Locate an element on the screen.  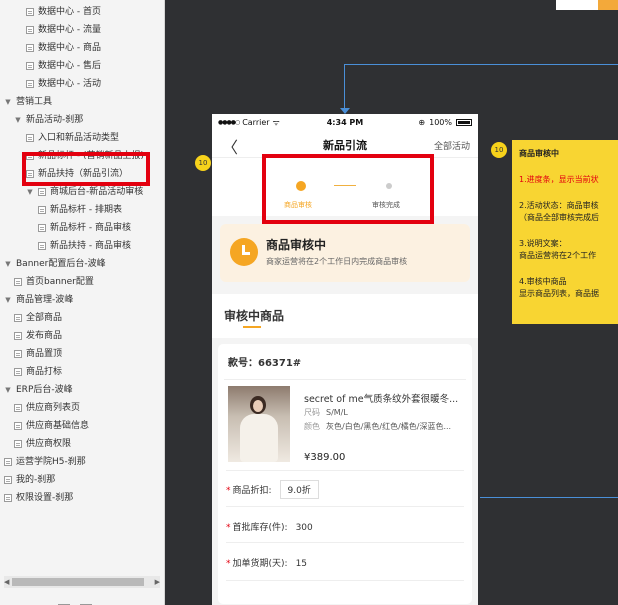
banner-subtitle: 商家运营将在2个工作日内完成商品审核 is located at coordinates (337, 261).